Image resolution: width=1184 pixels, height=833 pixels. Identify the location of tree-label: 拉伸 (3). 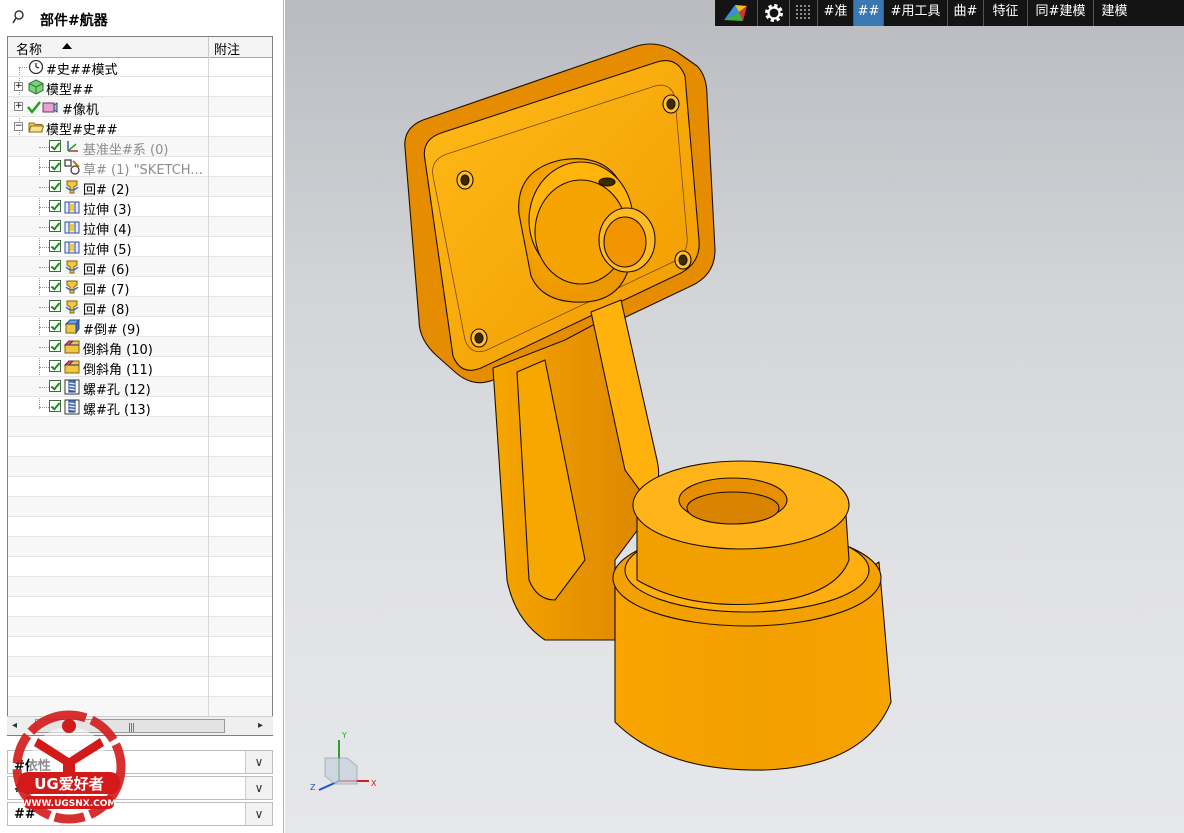
(107, 210).